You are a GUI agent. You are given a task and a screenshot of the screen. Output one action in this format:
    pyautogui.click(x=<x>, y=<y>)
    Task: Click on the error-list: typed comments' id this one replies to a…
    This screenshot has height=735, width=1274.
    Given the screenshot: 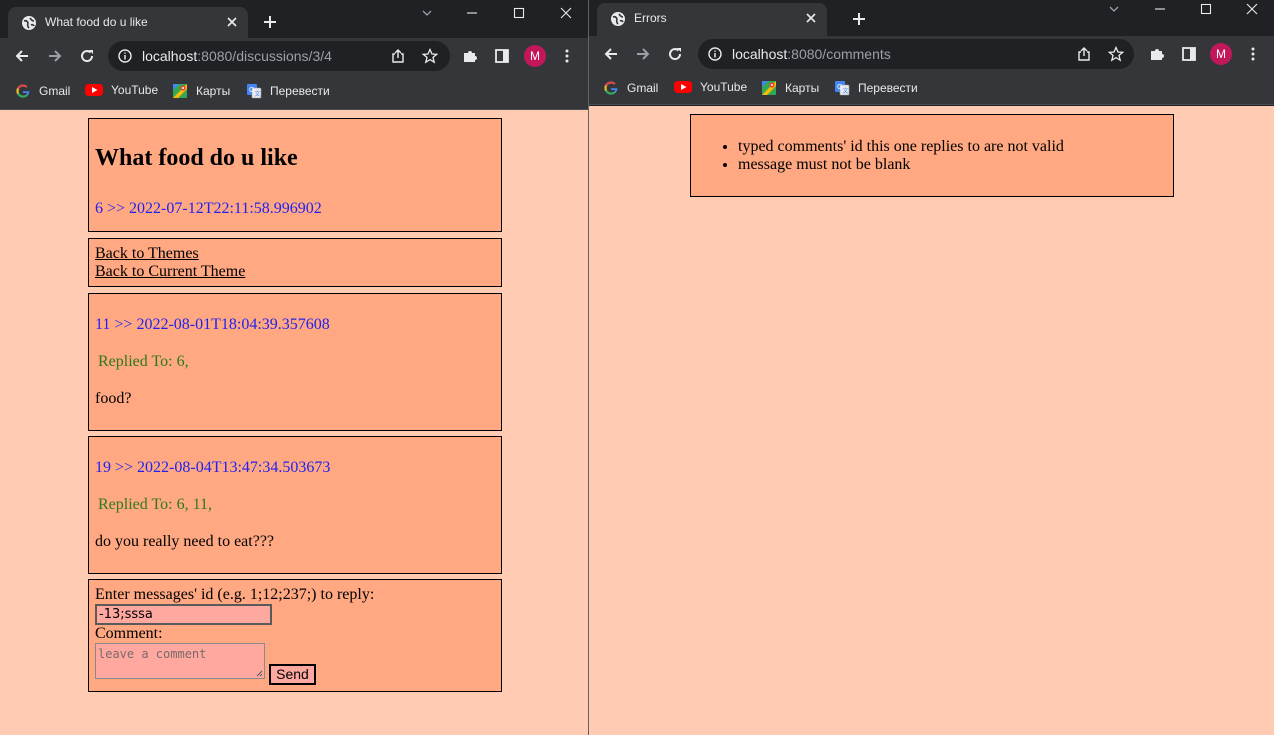 What is the action you would take?
    pyautogui.click(x=901, y=156)
    